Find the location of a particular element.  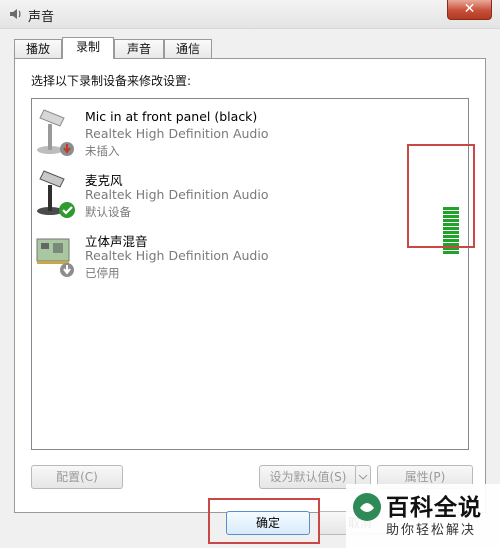

watermark-subtitle: 助你轻松解决 is located at coordinates (431, 530).